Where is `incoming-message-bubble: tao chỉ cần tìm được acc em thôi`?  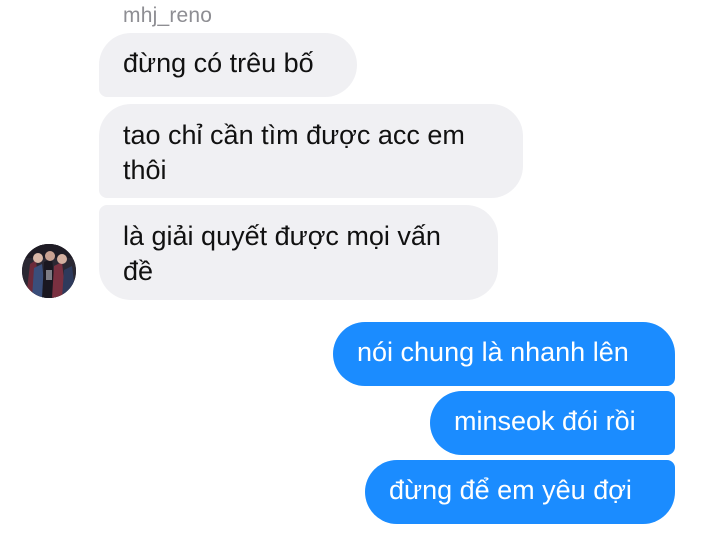 incoming-message-bubble: tao chỉ cần tìm được acc em thôi is located at coordinates (311, 151).